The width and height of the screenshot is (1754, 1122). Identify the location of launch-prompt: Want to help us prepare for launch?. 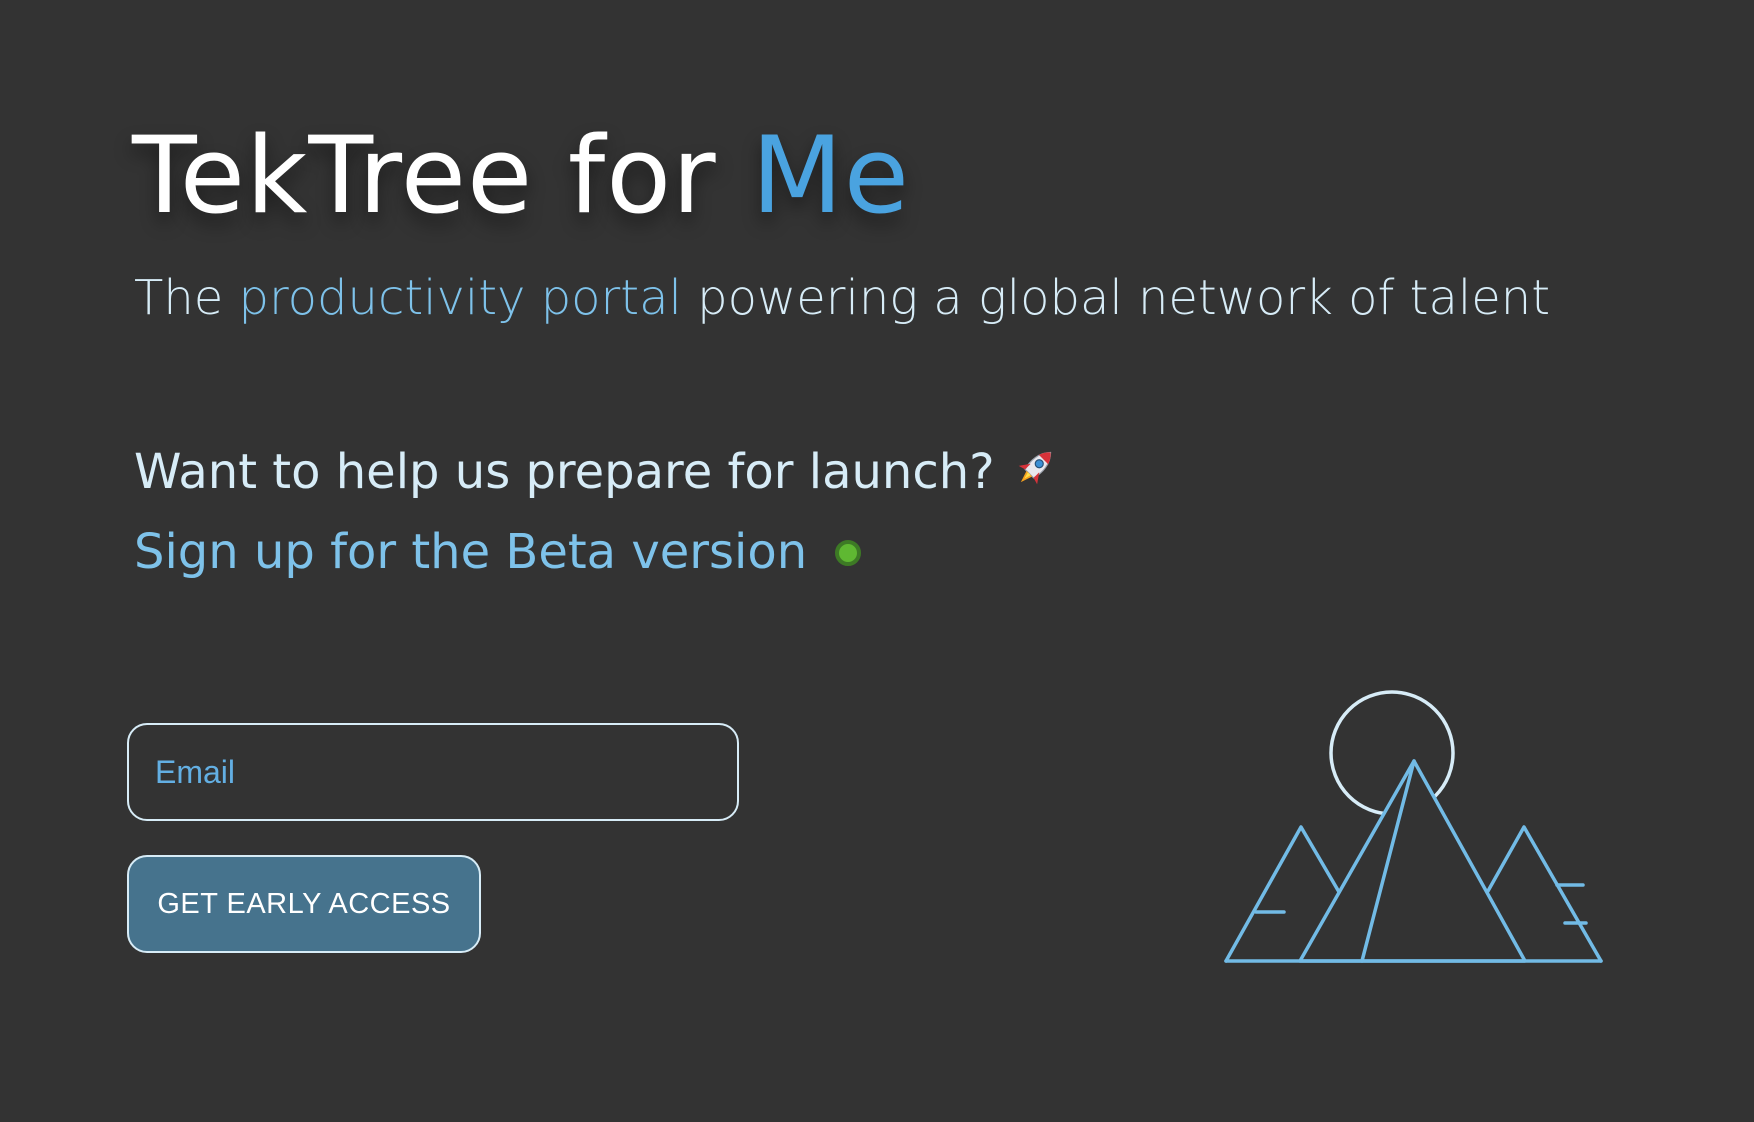
(597, 475).